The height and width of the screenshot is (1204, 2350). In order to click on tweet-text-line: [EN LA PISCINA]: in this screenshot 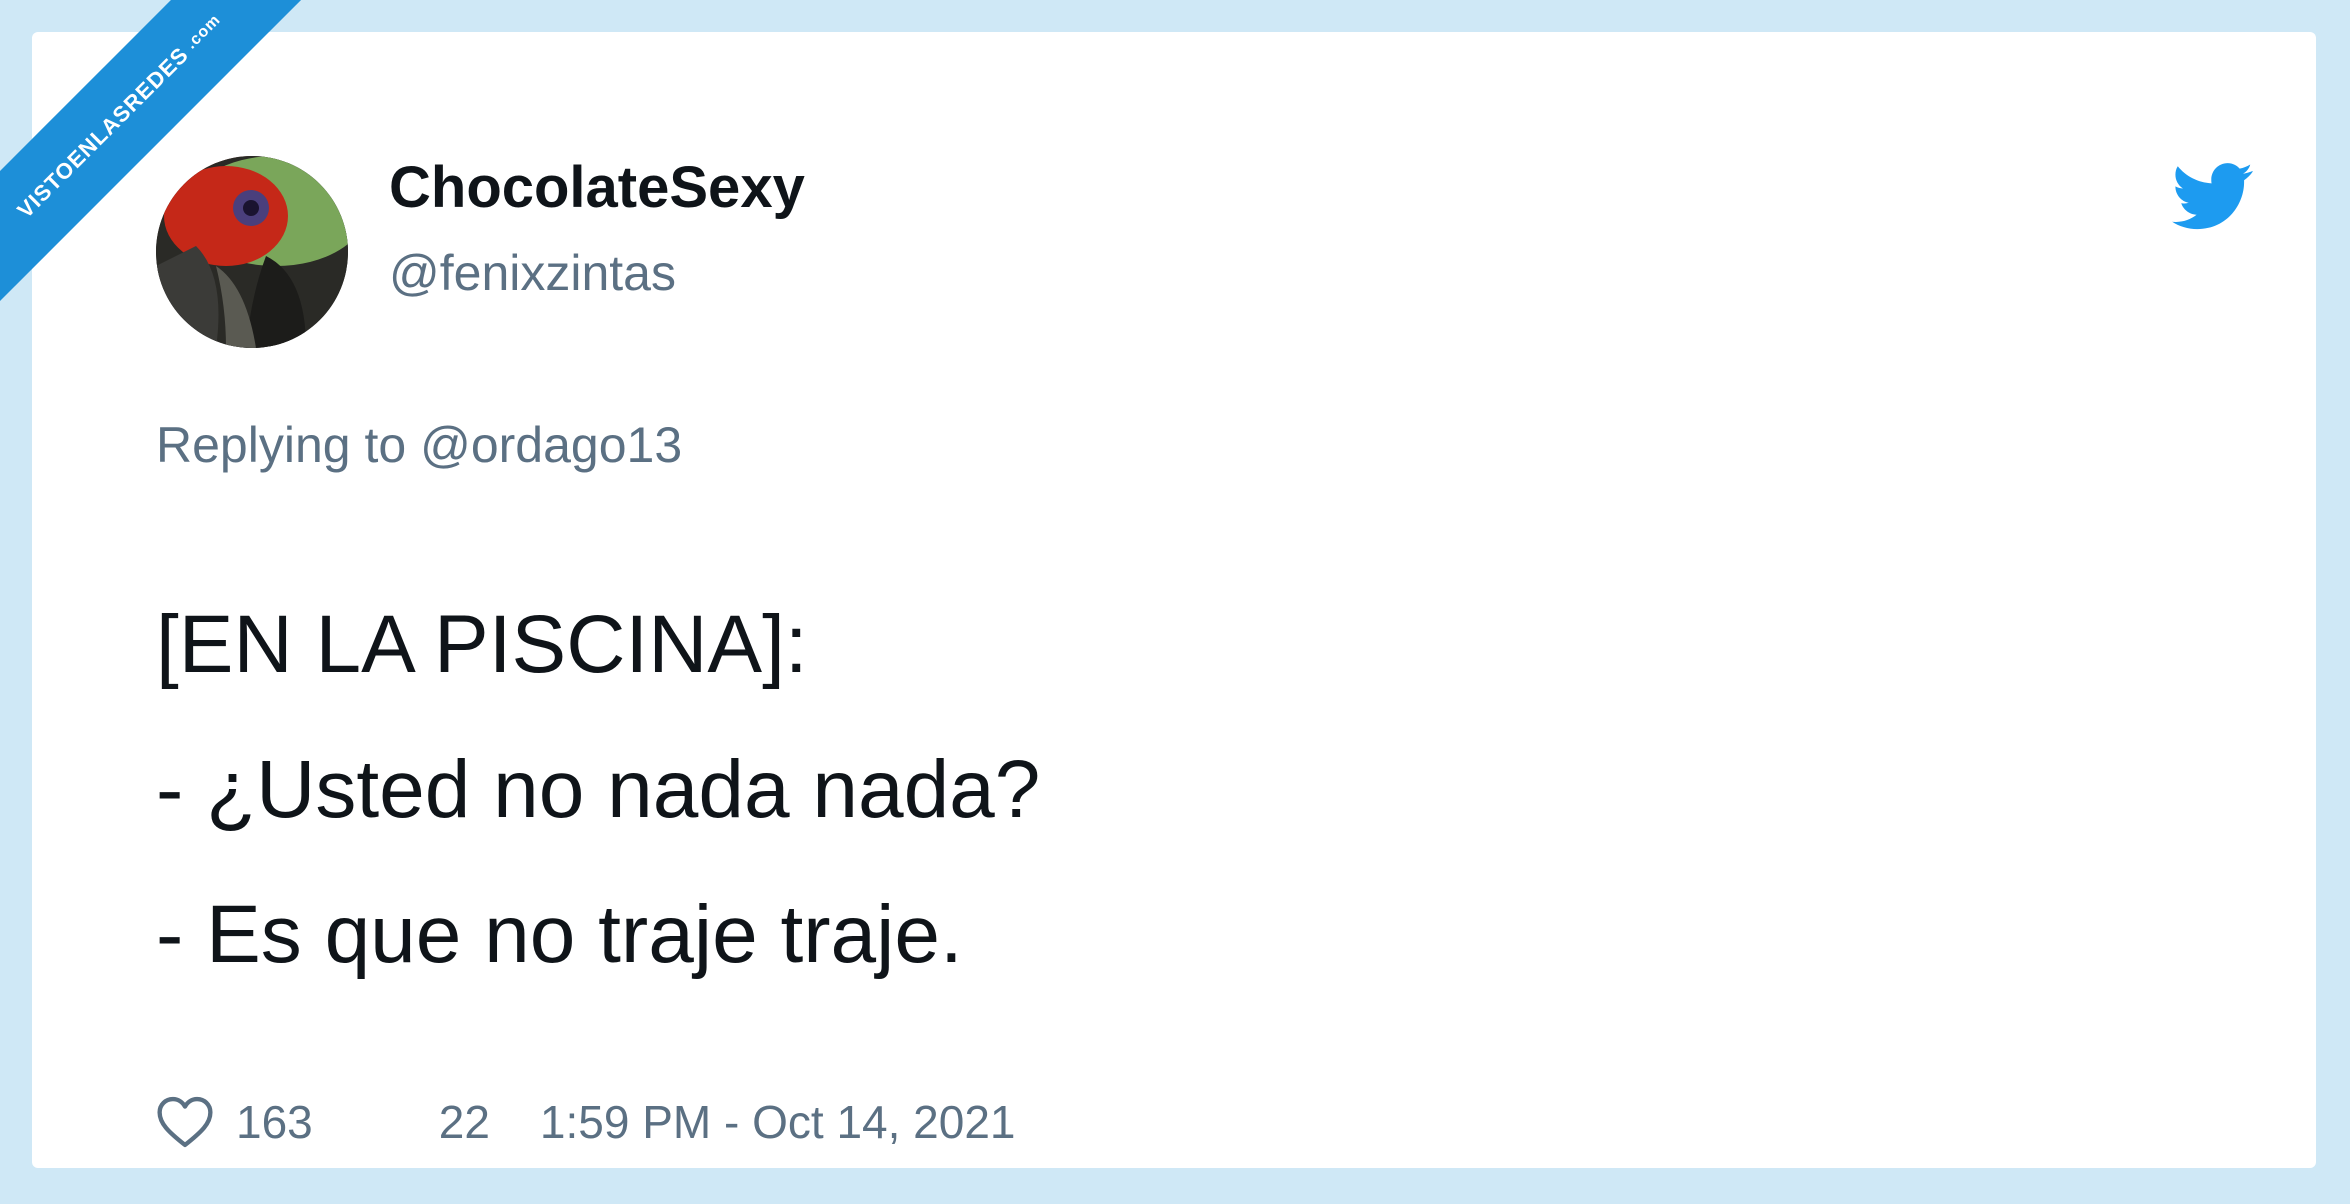, I will do `click(482, 644)`.